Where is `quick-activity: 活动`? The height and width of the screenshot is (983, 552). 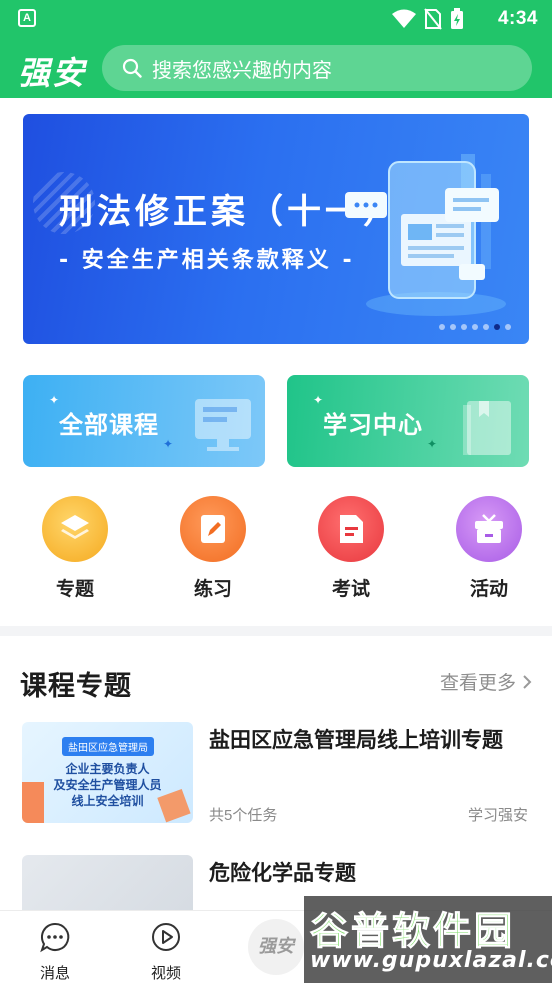
quick-activity: 活动 is located at coordinates (489, 548).